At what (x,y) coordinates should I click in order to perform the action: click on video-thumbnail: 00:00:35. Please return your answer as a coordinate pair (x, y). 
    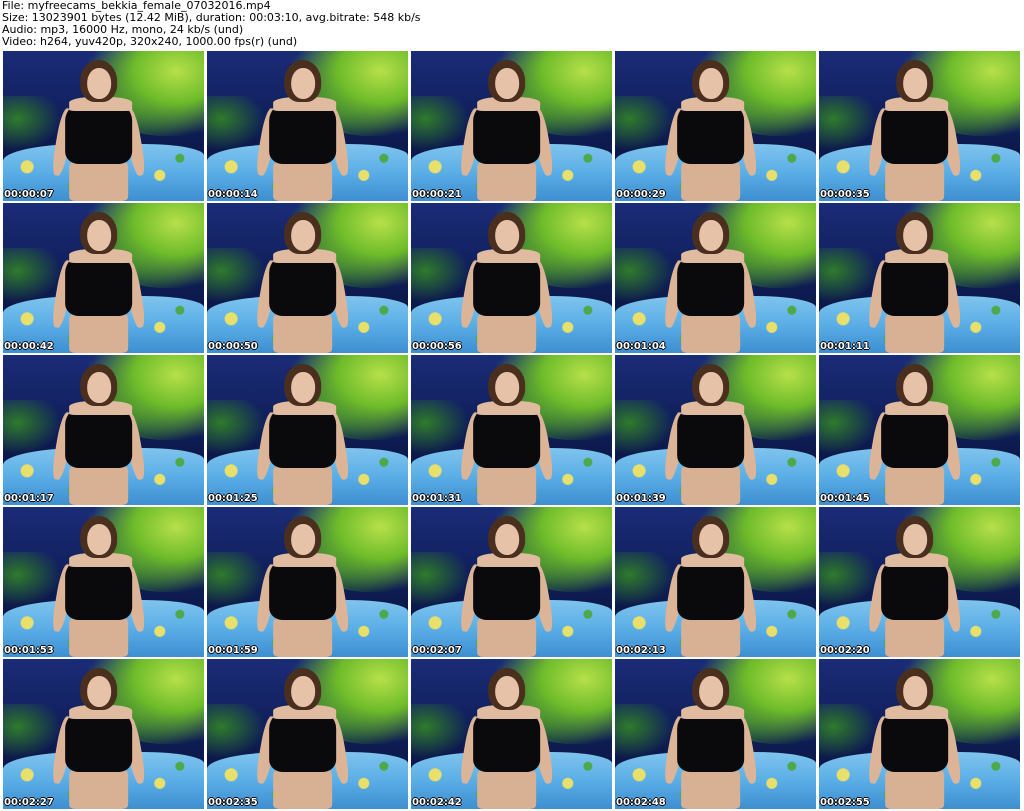
    Looking at the image, I should click on (919, 126).